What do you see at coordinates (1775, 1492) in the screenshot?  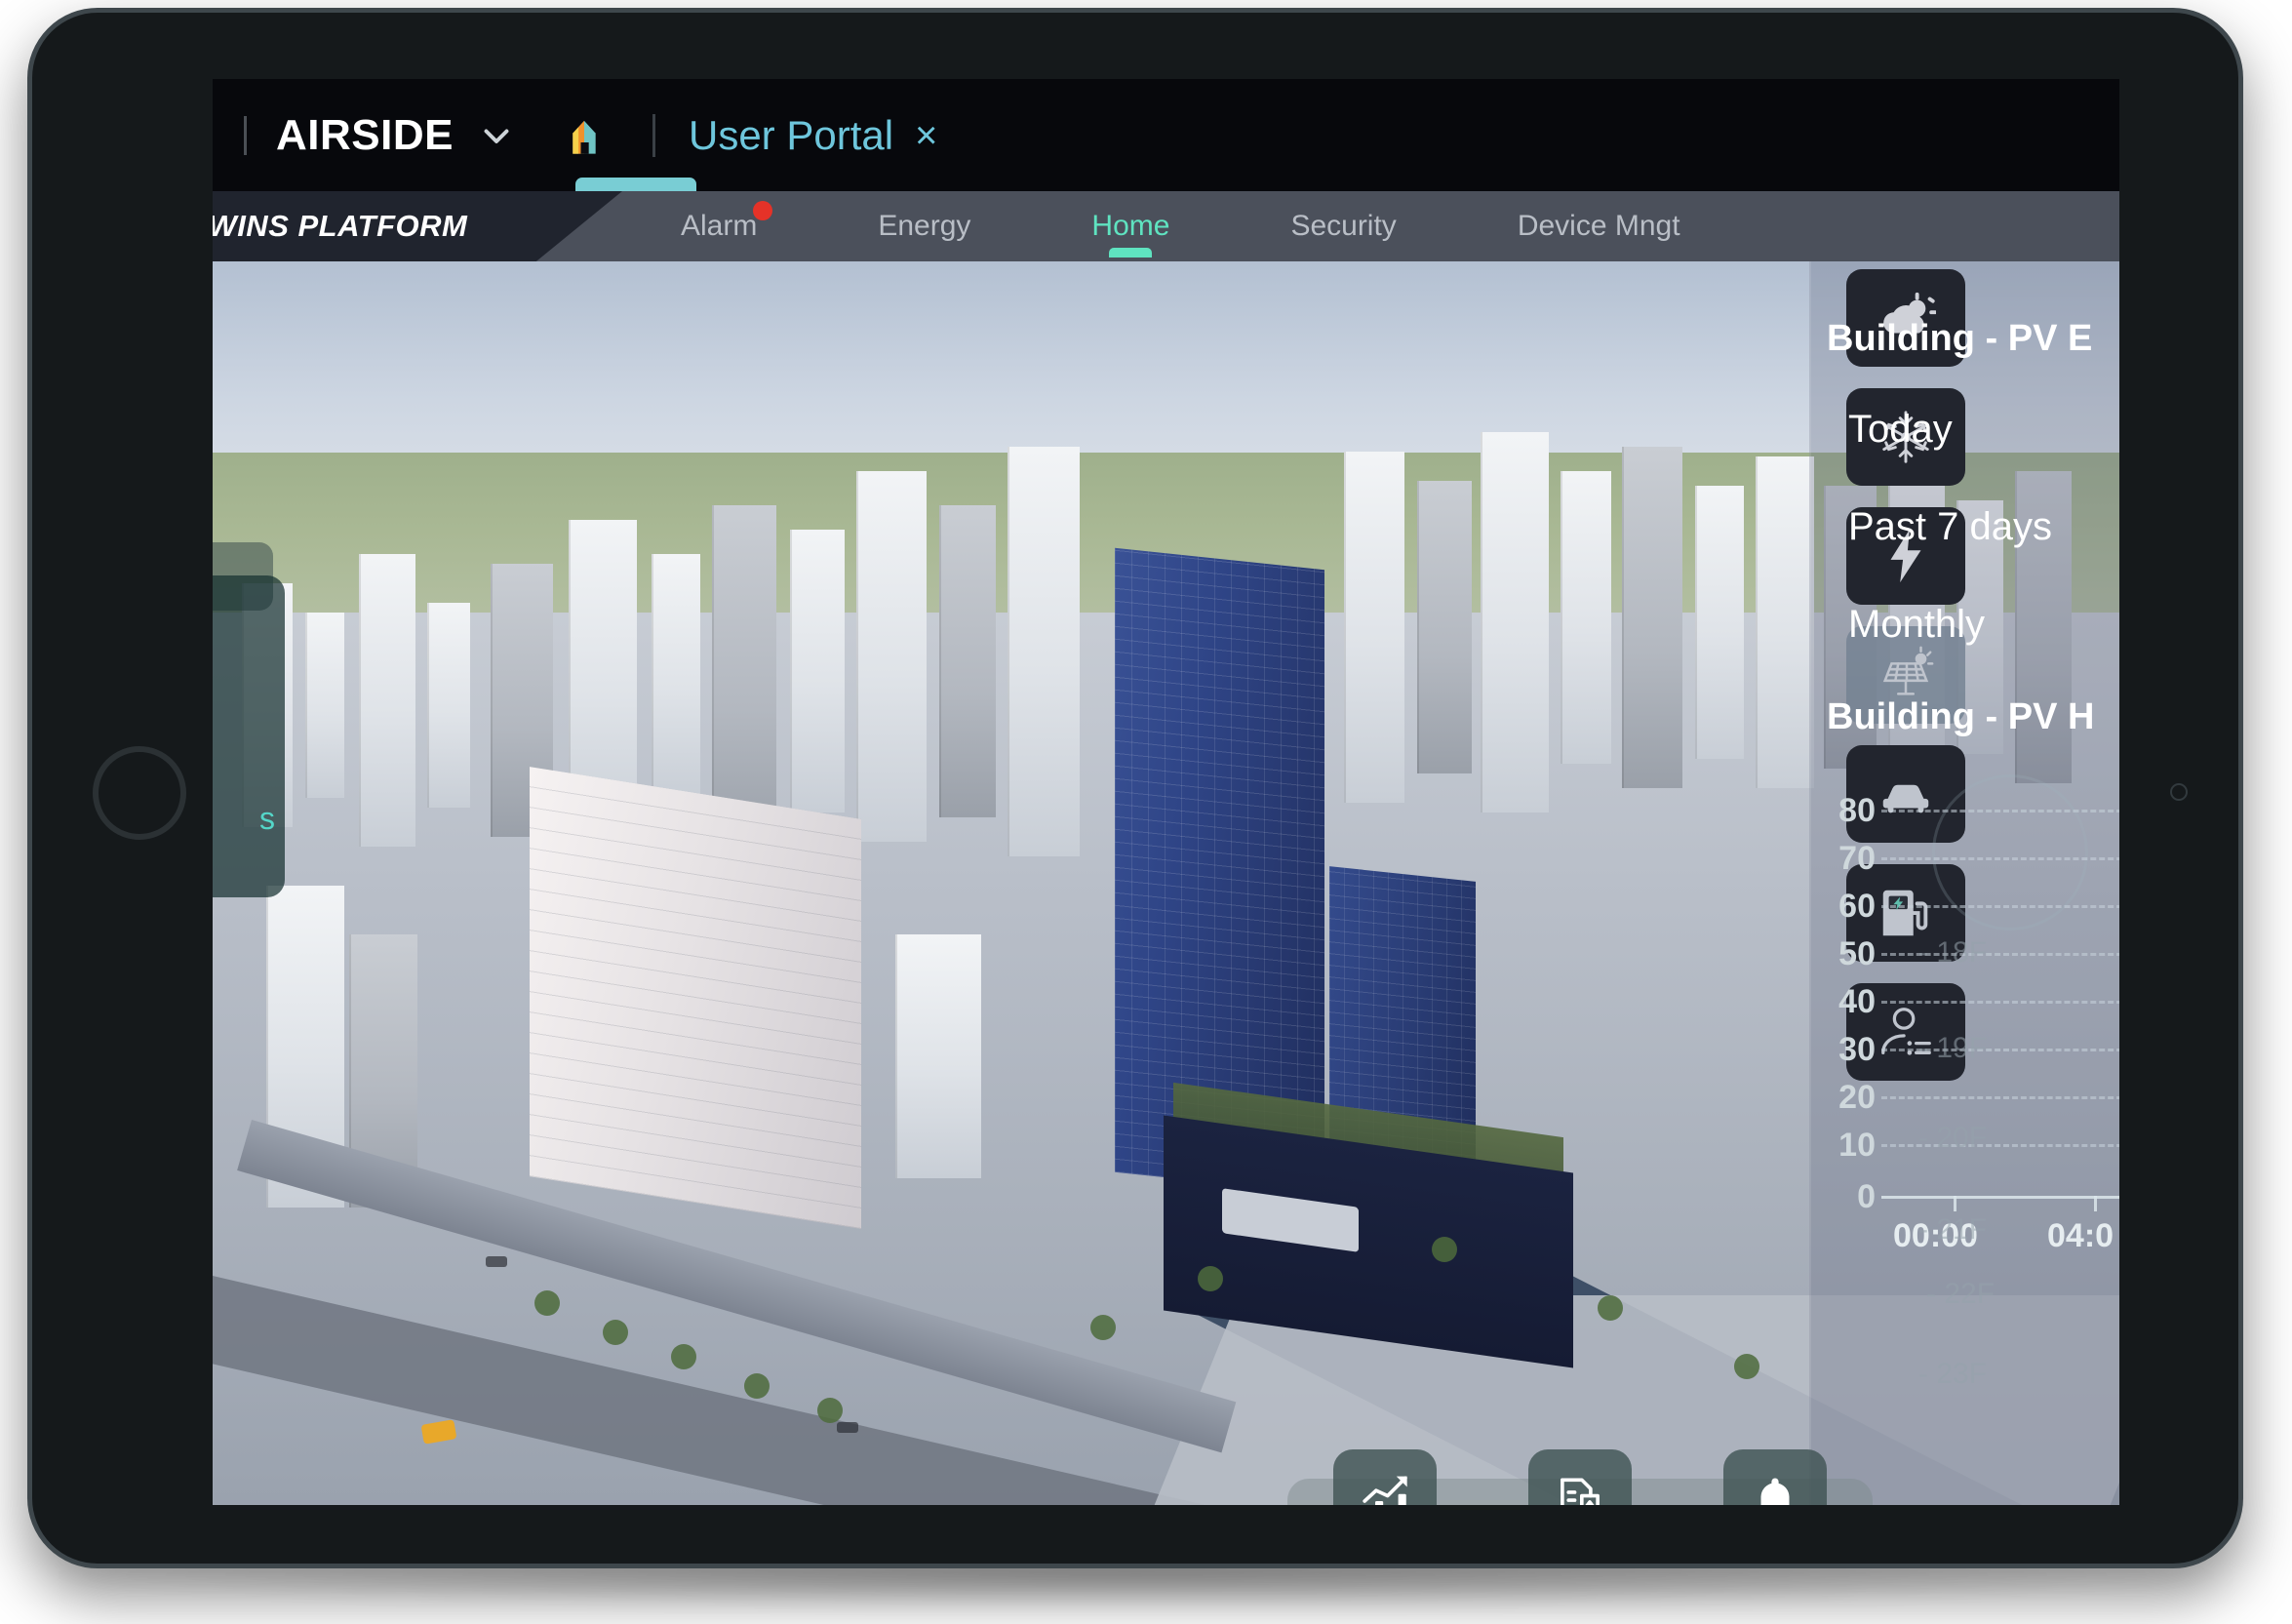 I see `bell-icon` at bounding box center [1775, 1492].